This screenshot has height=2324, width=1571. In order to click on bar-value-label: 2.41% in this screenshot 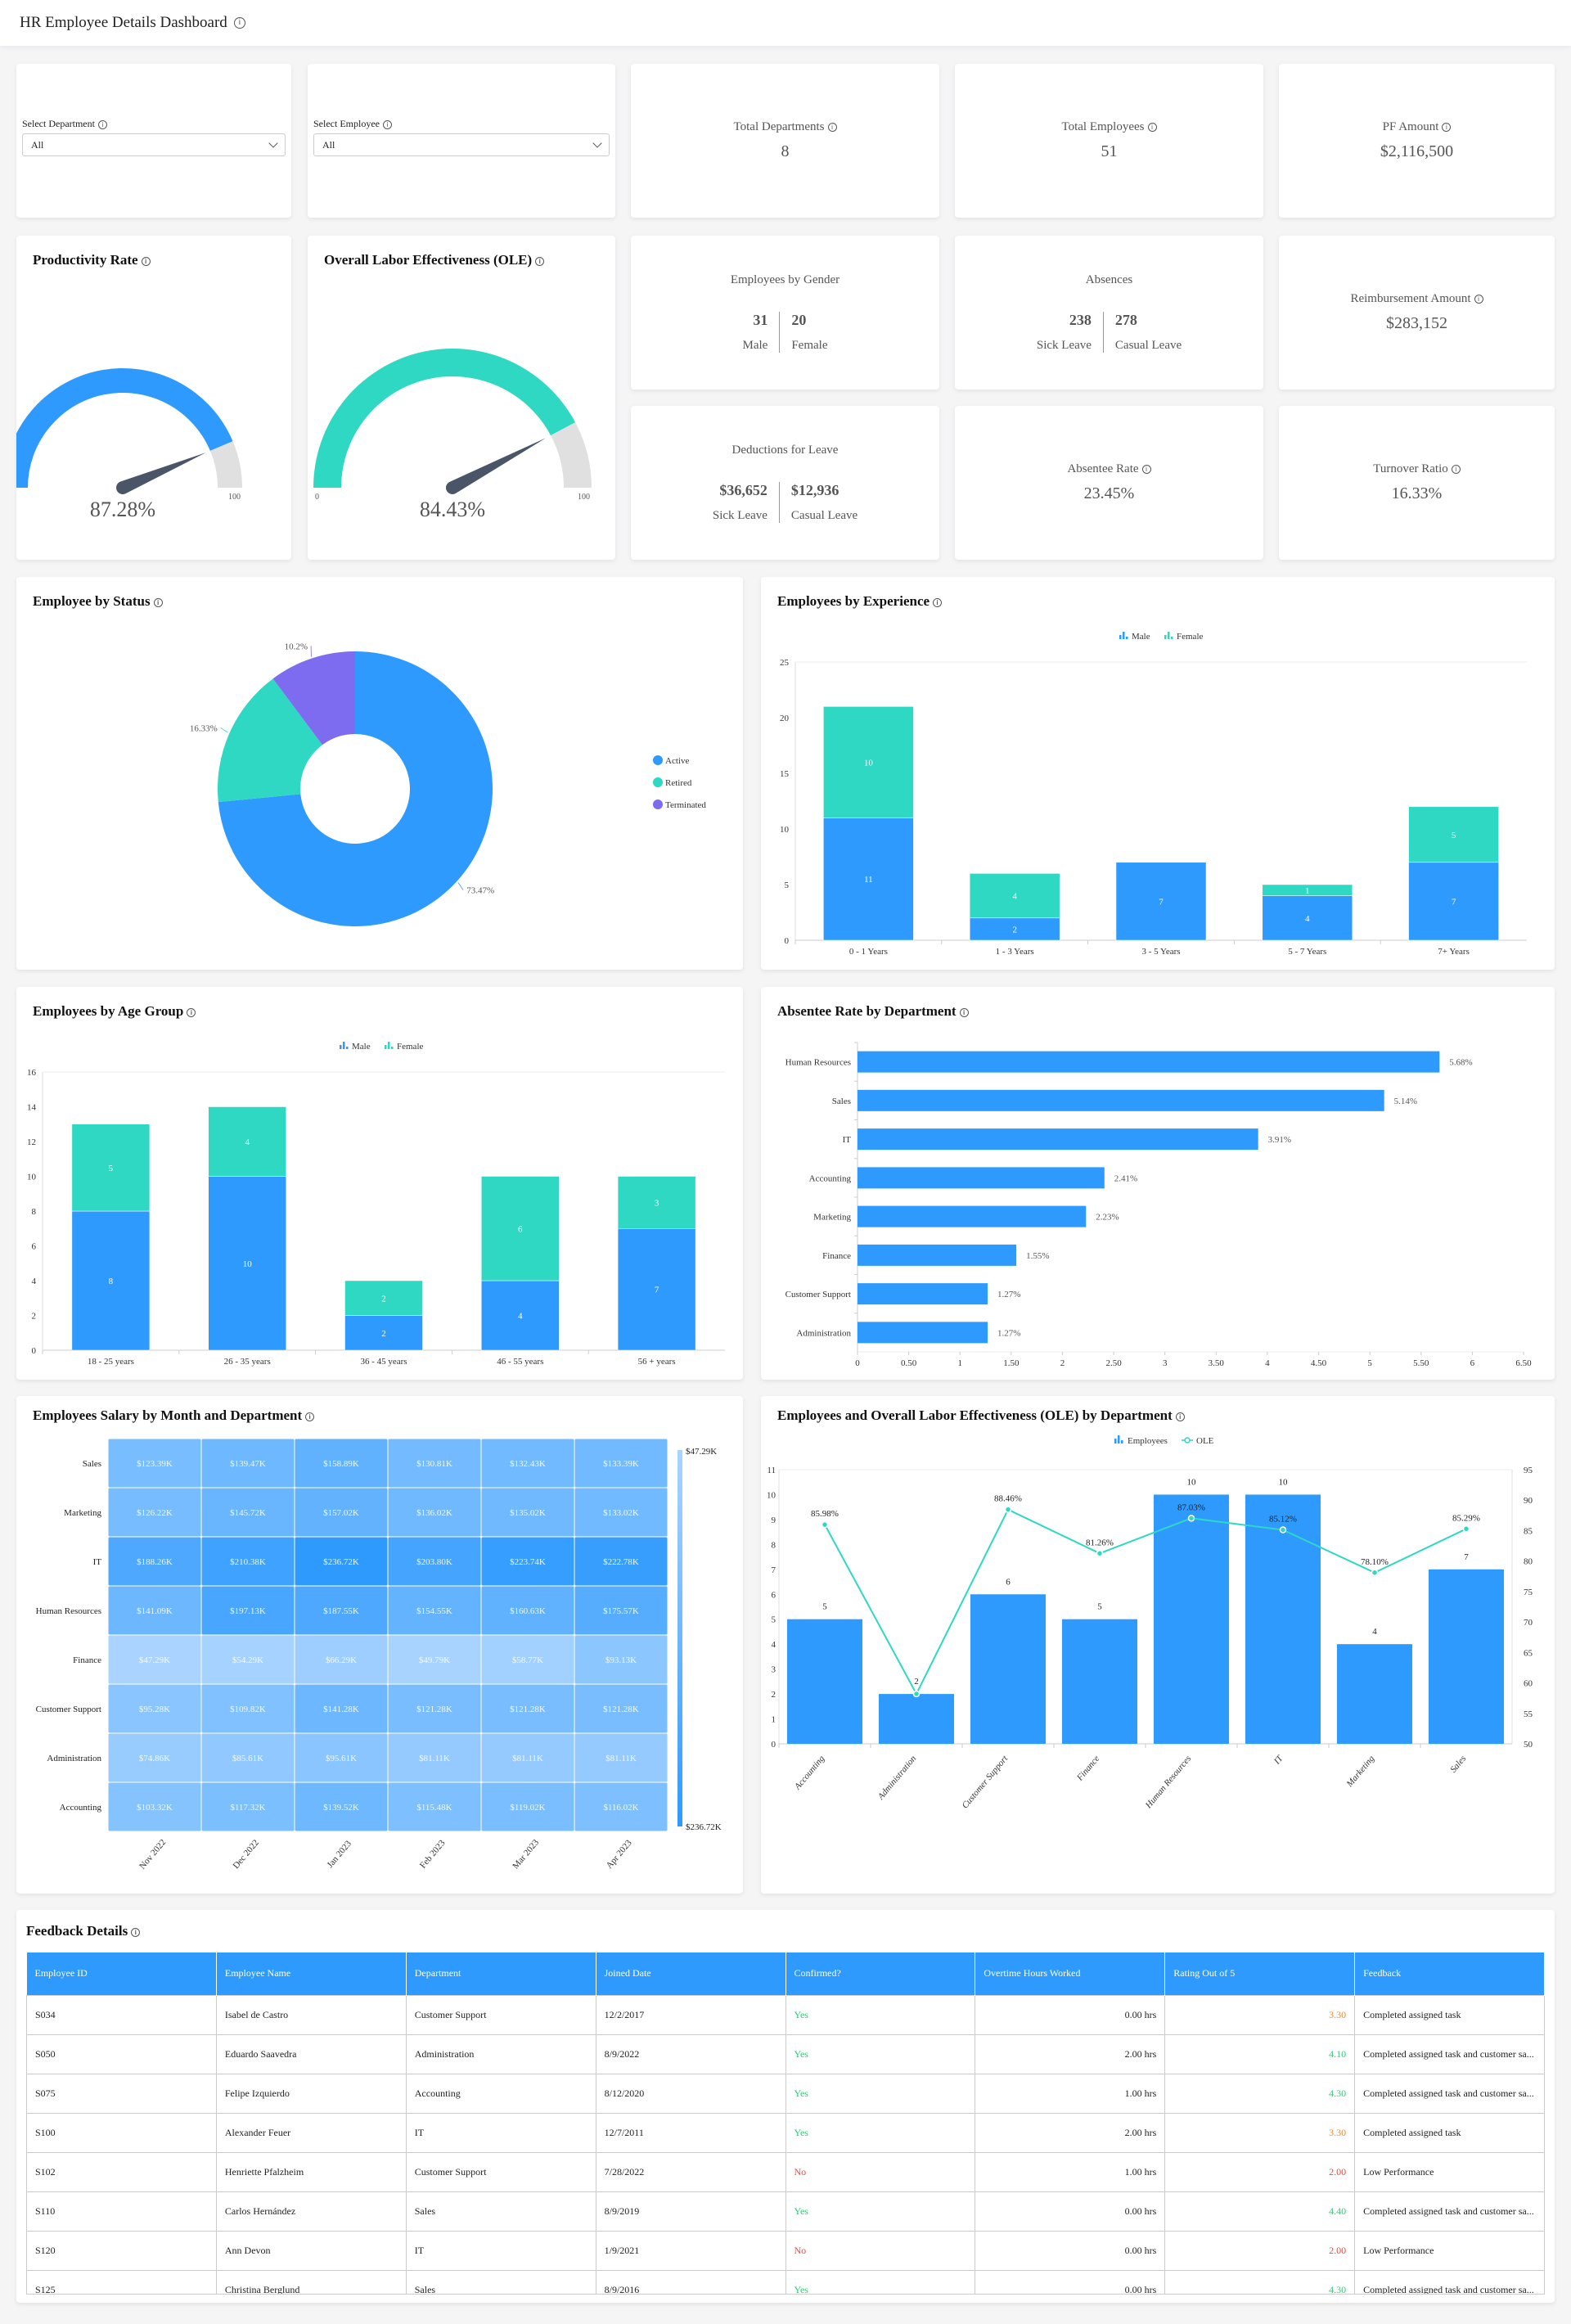, I will do `click(1125, 1178)`.